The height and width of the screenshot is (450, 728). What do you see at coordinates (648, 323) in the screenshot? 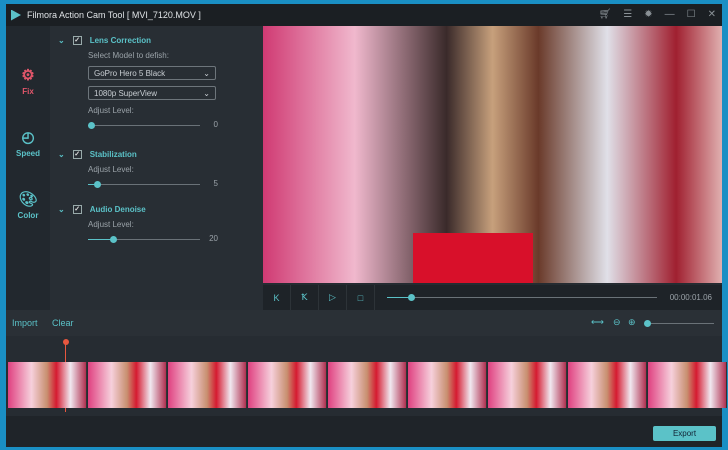
I see `zoom-handle` at bounding box center [648, 323].